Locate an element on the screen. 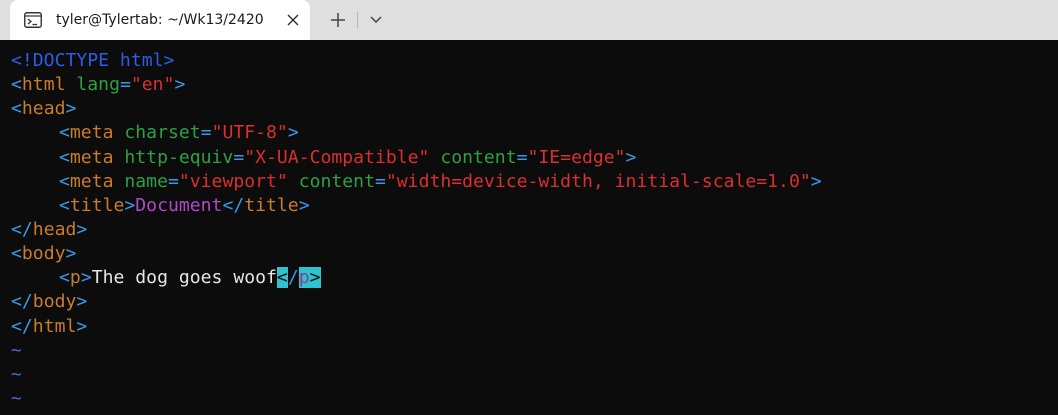  terminal-tab: tyler@Tylertab: ~/Wk13/2420 is located at coordinates (160, 20).